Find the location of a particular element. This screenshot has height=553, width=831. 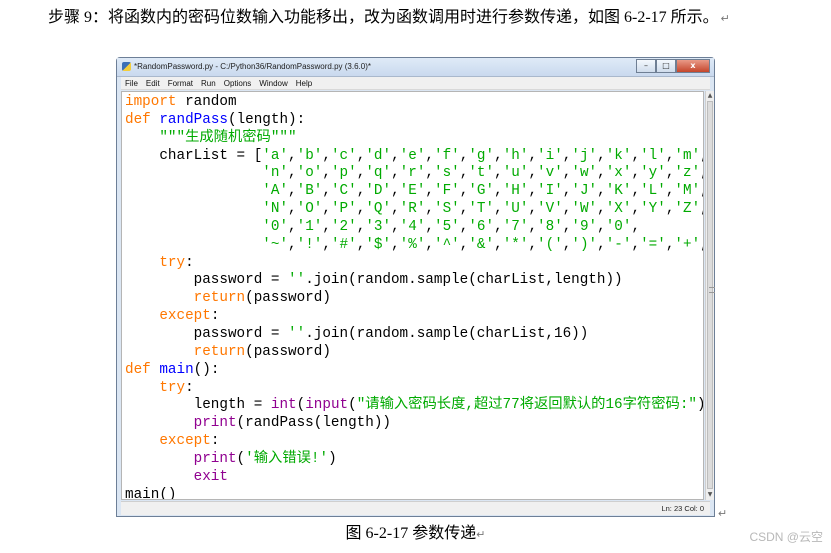

code-token: 'z' is located at coordinates (687, 173).